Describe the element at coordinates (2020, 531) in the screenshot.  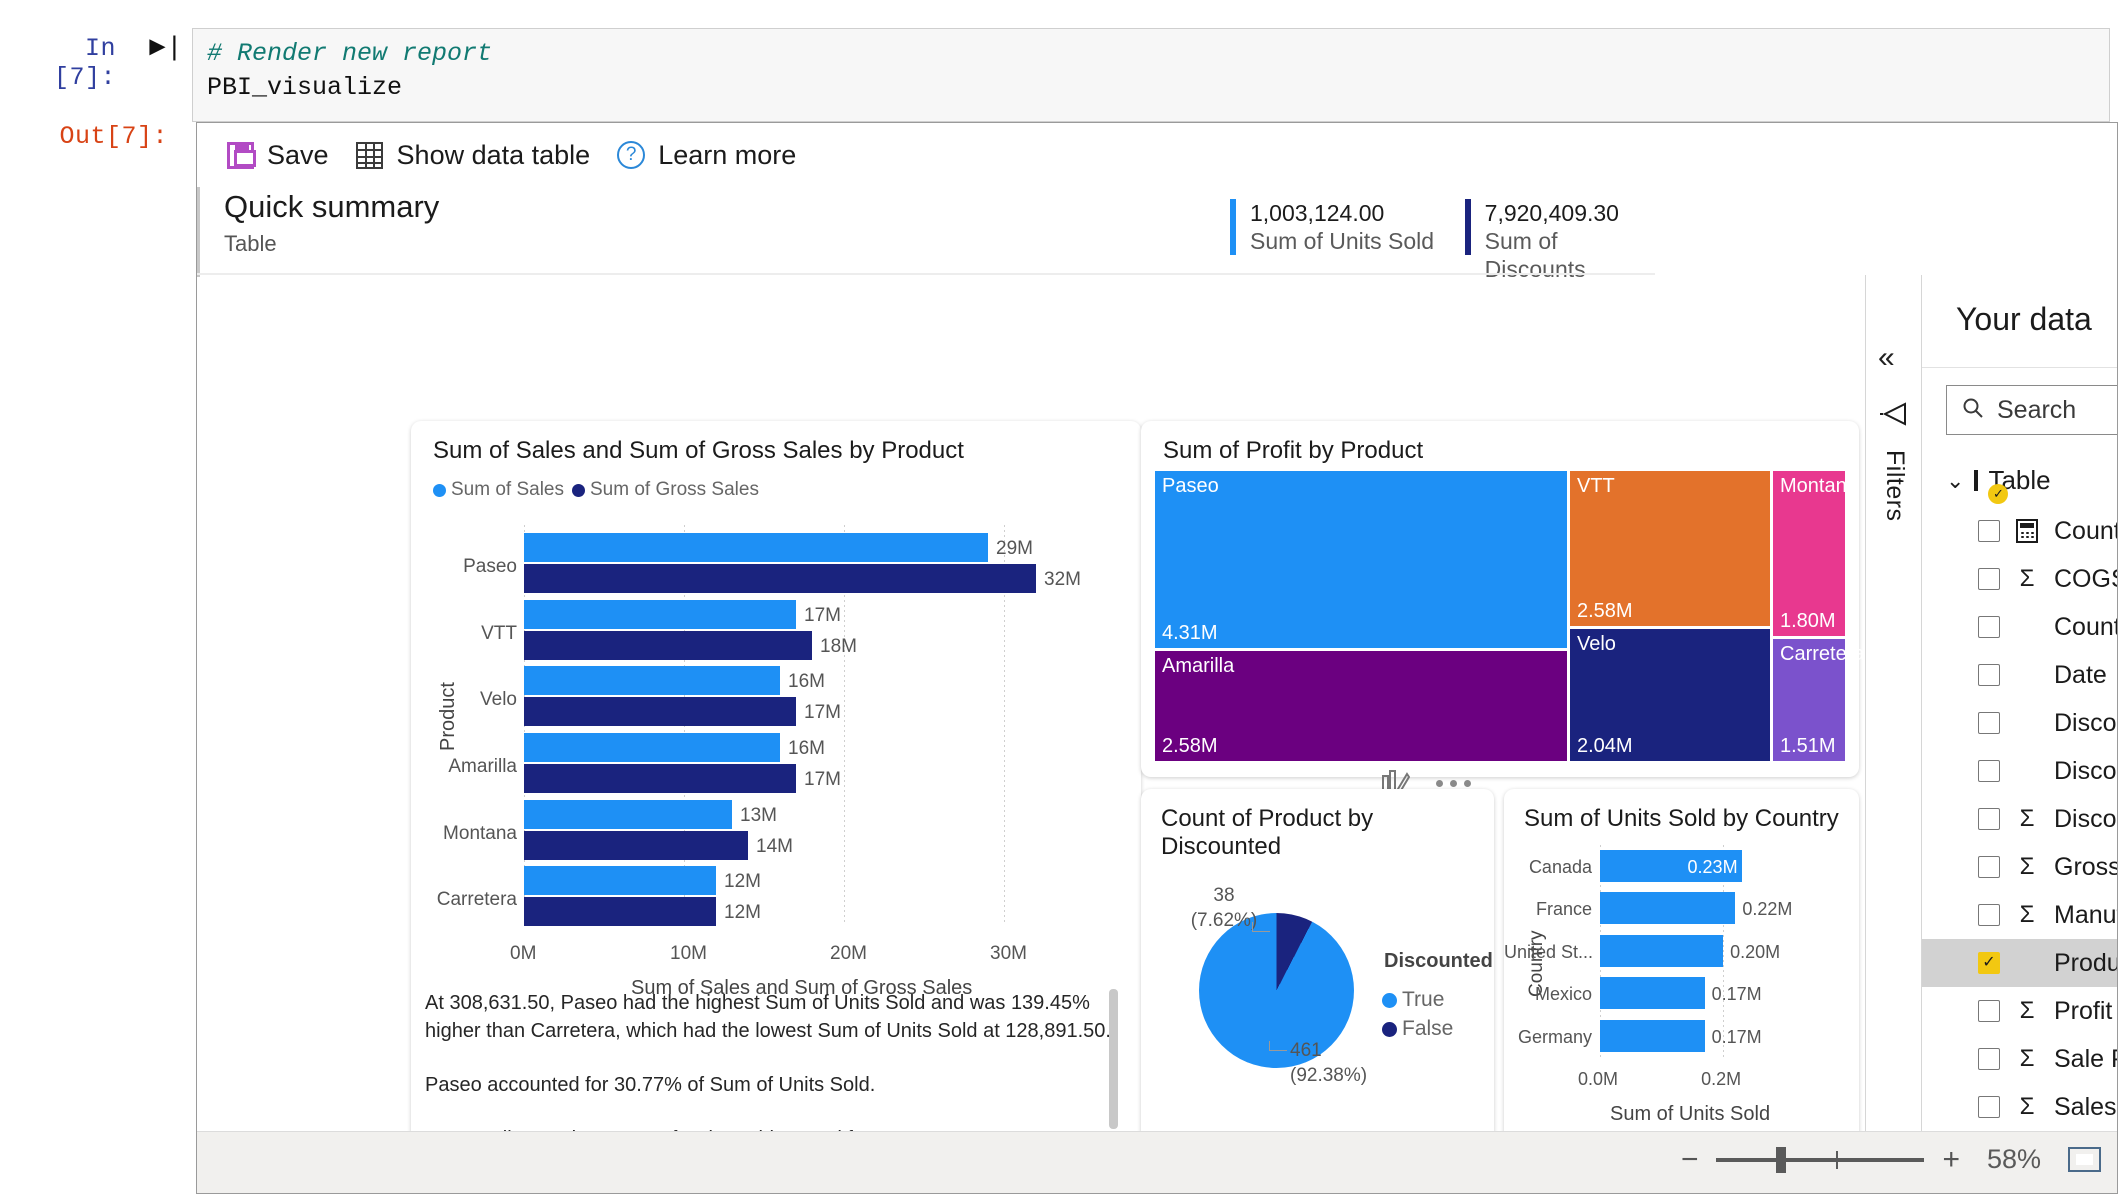
I see `field-row: Count of rows` at that location.